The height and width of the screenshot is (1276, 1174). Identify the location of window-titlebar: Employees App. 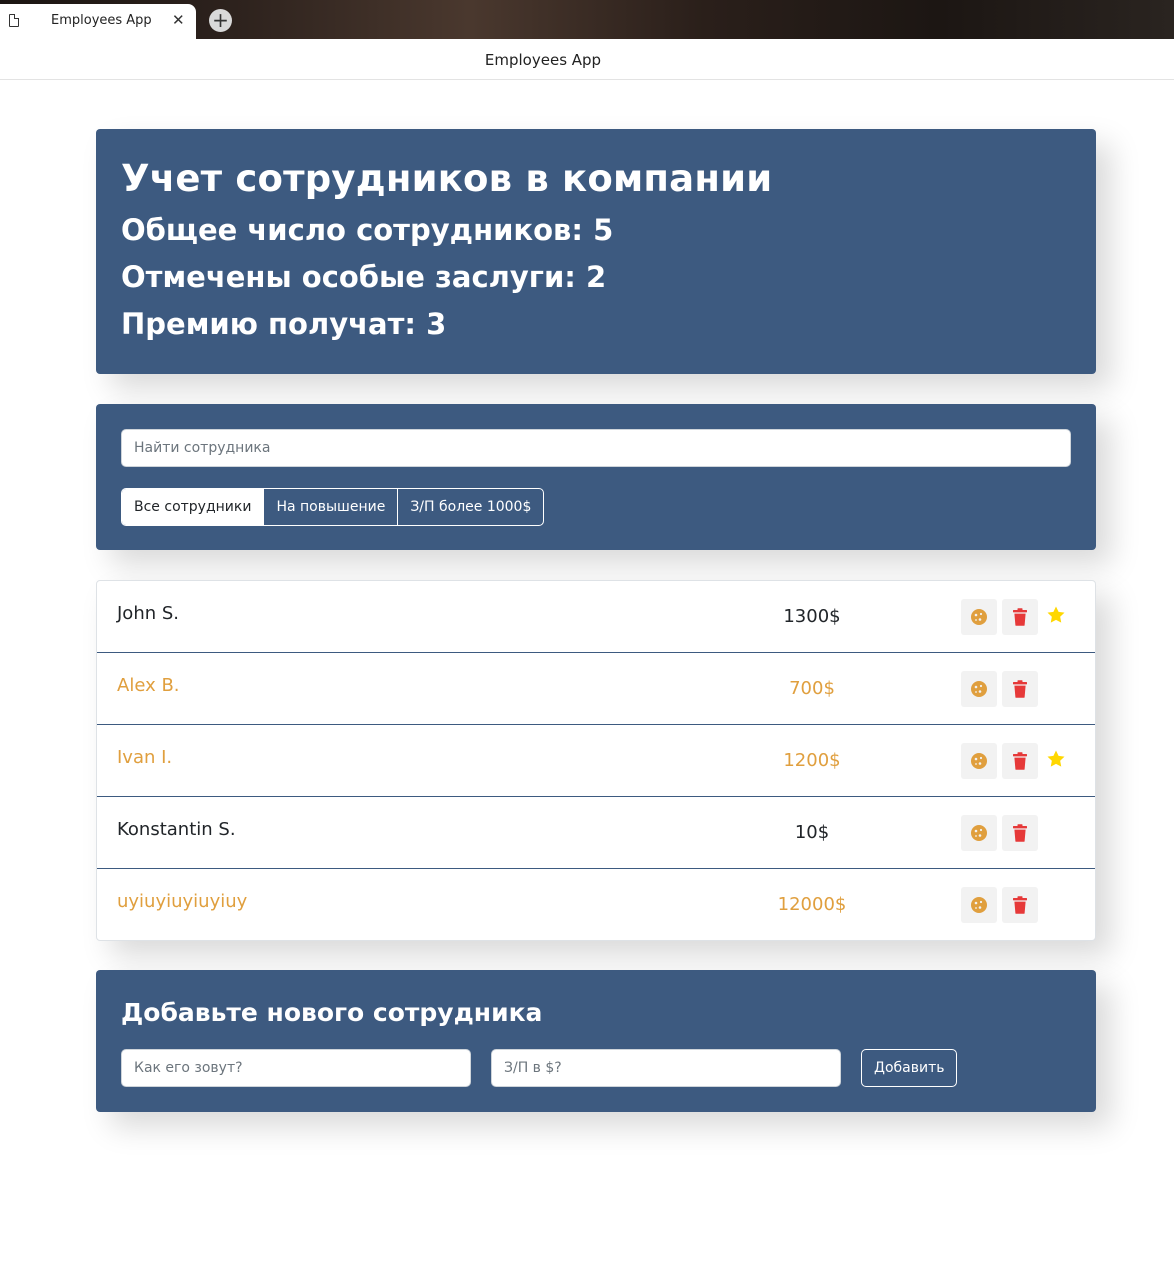
(587, 59).